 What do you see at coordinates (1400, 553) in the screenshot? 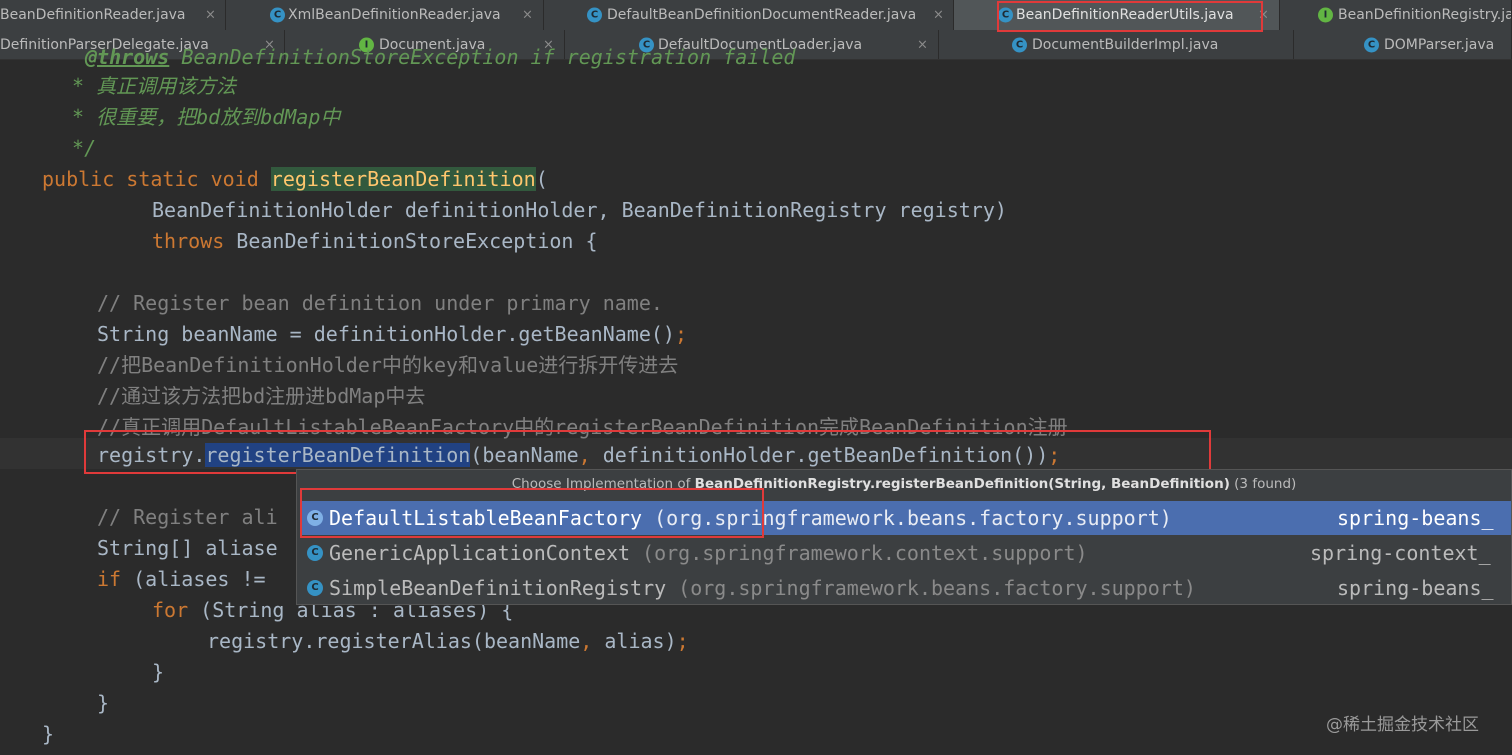
I see `implementation-library: spring-context_` at bounding box center [1400, 553].